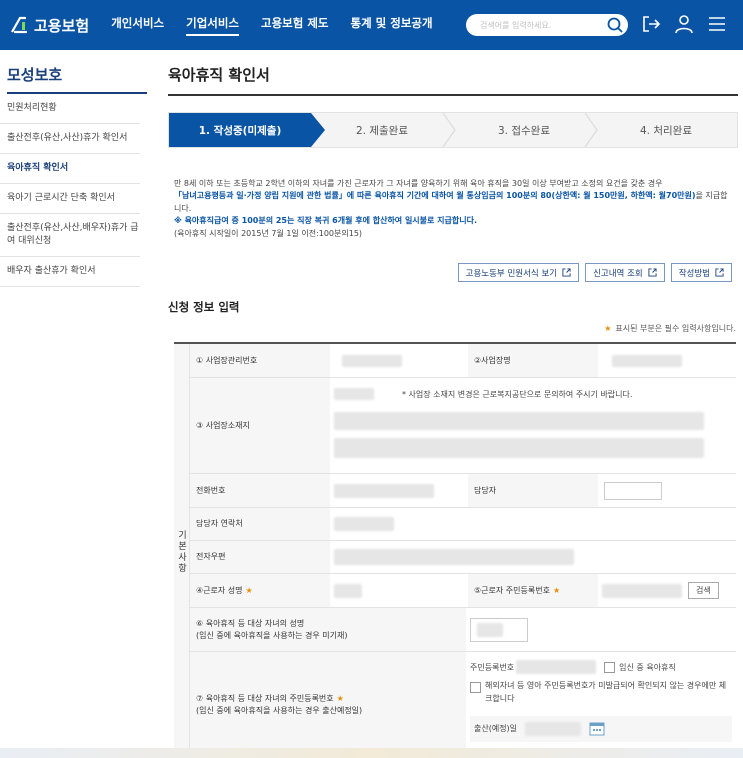 The image size is (743, 758). Describe the element at coordinates (294, 25) in the screenshot. I see `nav-insurance-system: 고용보험 제도` at that location.